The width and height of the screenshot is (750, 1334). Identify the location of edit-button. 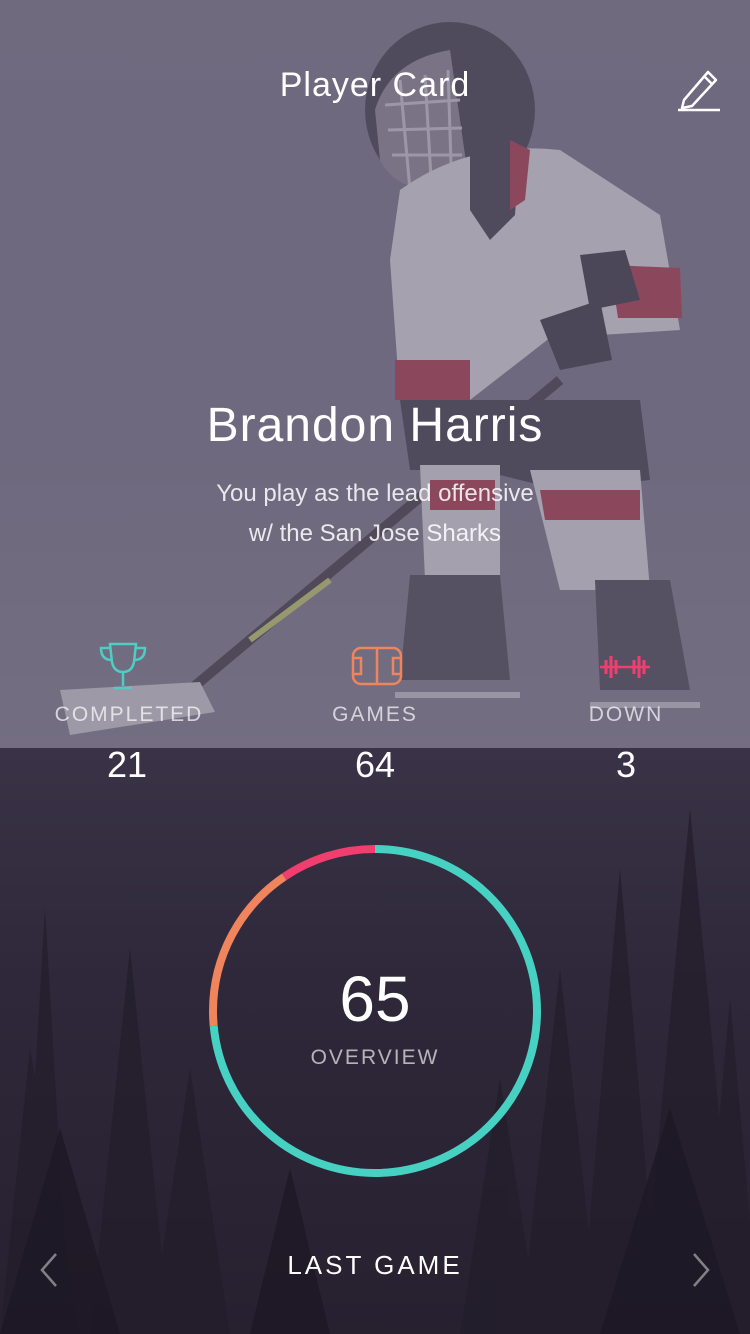
(699, 89).